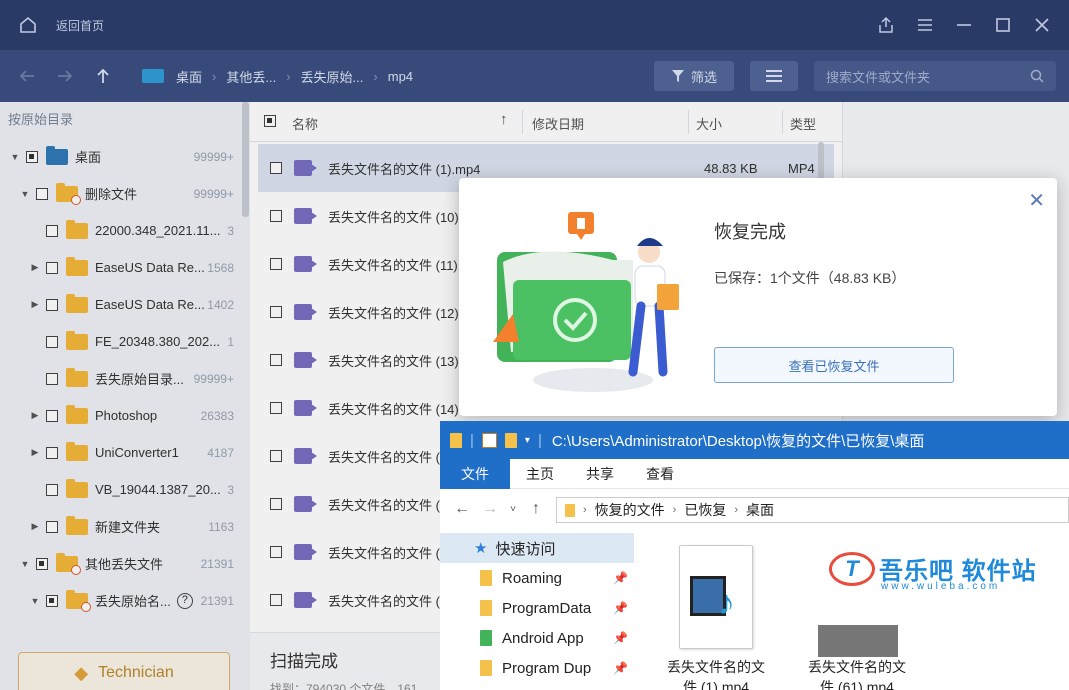  Describe the element at coordinates (924, 25) in the screenshot. I see `menu-button` at that location.